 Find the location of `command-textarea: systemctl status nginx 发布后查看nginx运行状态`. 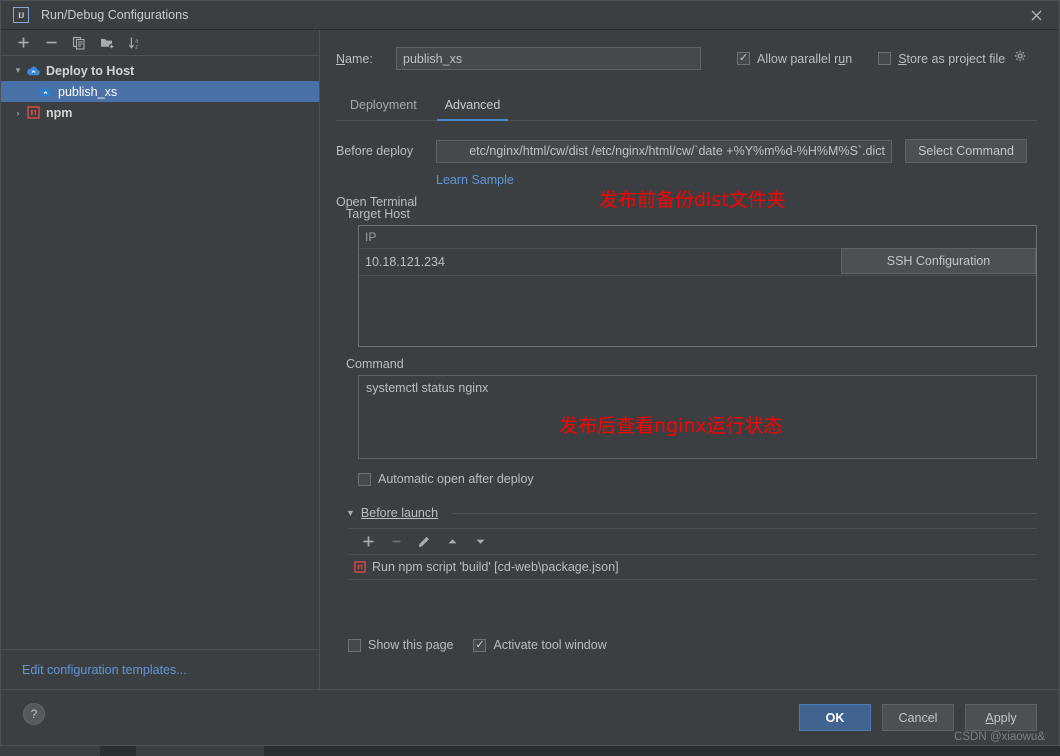

command-textarea: systemctl status nginx 发布后查看nginx运行状态 is located at coordinates (697, 417).